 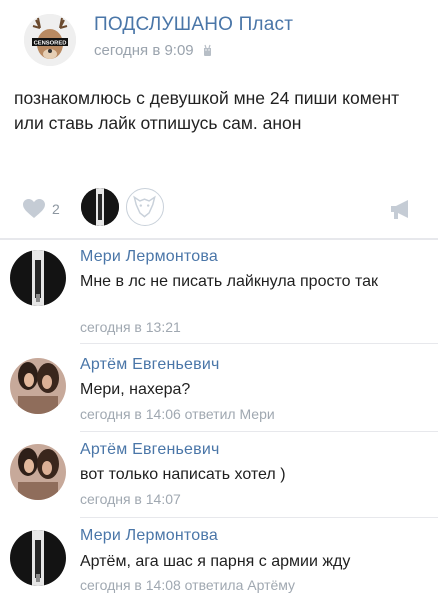 What do you see at coordinates (219, 208) in the screenshot?
I see `post-actions: 2` at bounding box center [219, 208].